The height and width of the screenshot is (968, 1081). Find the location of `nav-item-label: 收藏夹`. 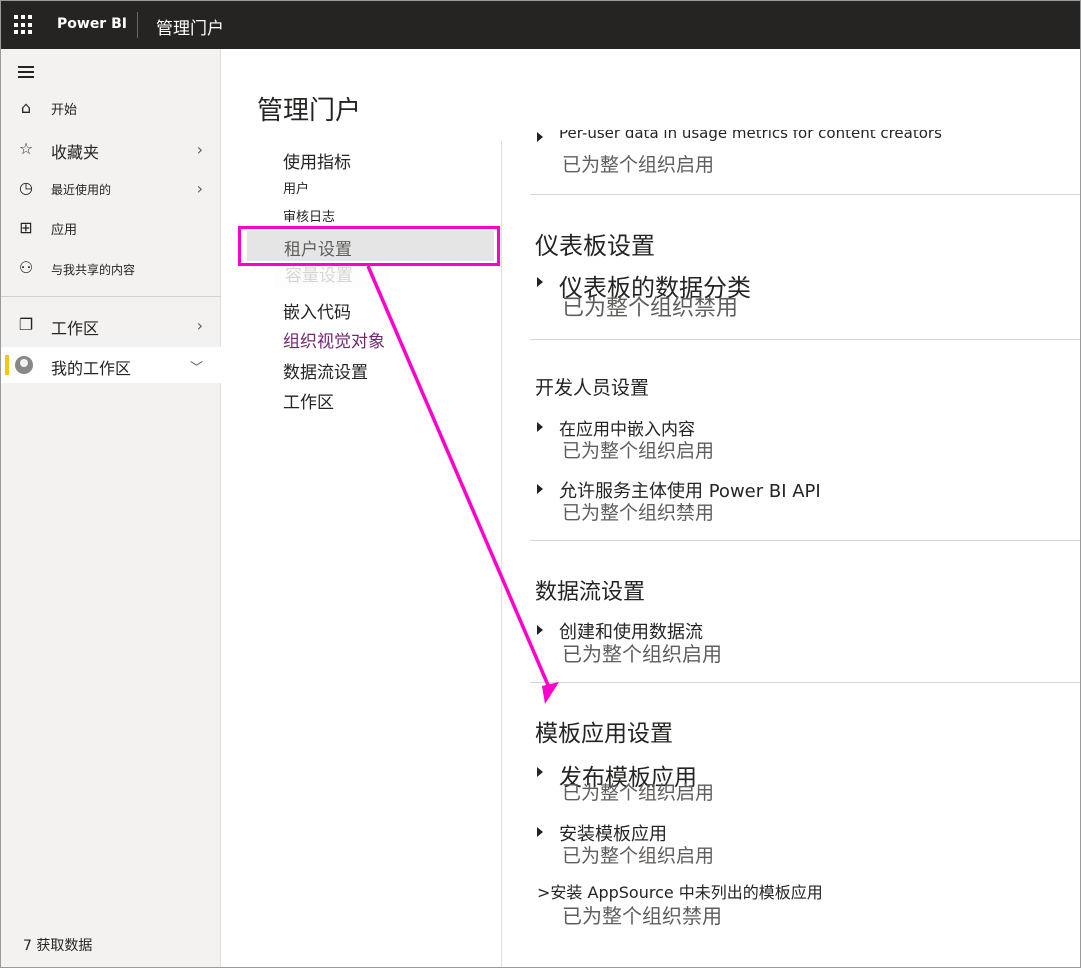

nav-item-label: 收藏夹 is located at coordinates (75, 152).